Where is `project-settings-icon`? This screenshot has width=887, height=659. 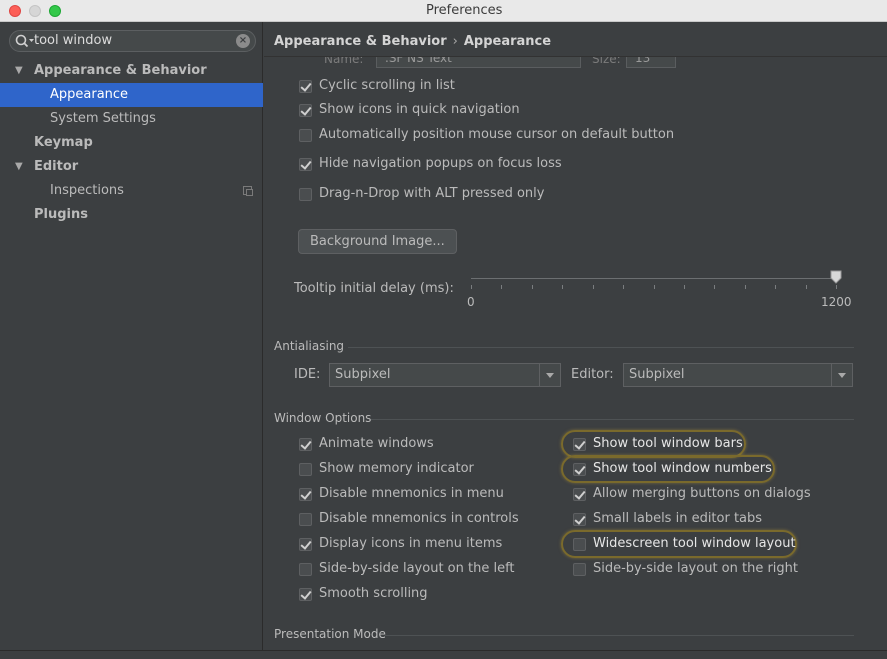
project-settings-icon is located at coordinates (248, 191).